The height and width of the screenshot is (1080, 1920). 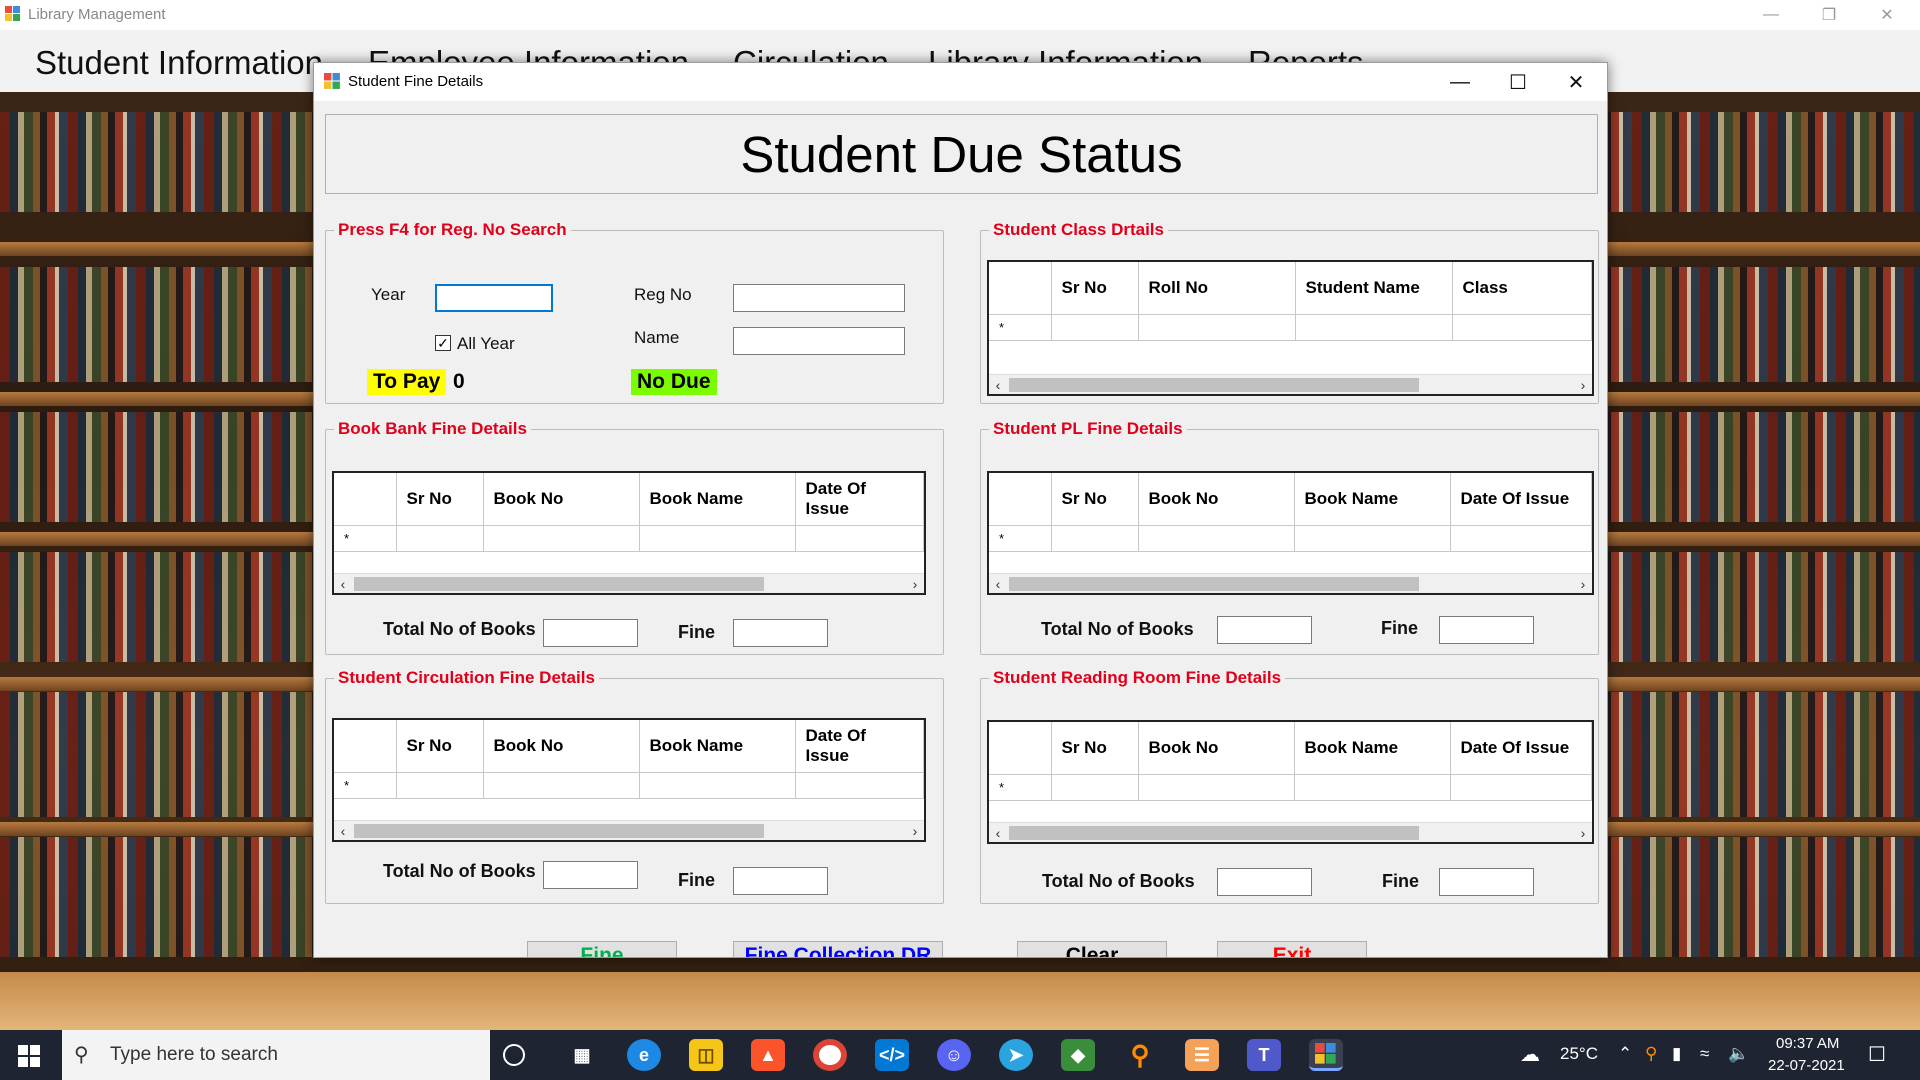 I want to click on dialog-maximize-button: ☐, so click(x=1518, y=82).